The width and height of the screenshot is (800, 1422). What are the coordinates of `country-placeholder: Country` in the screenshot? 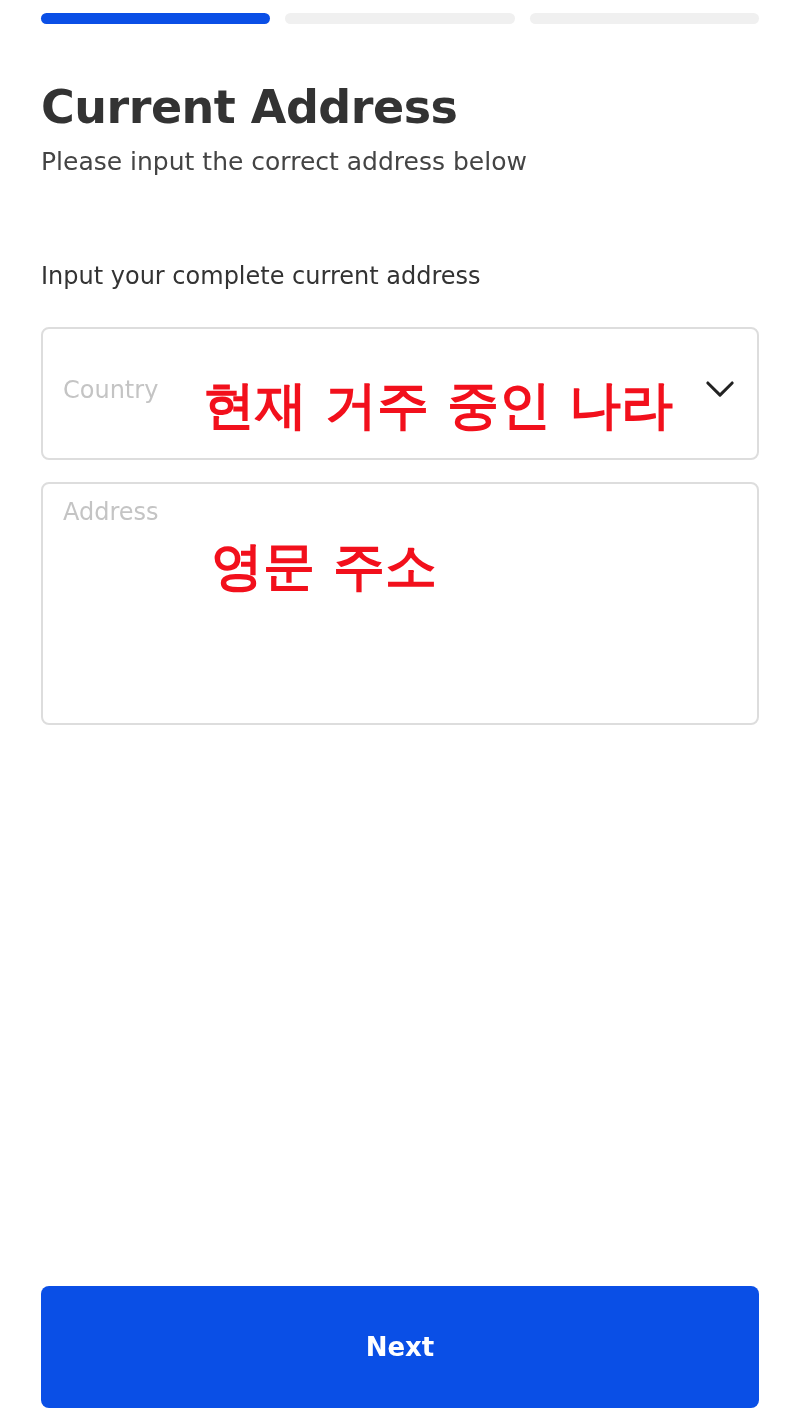 It's located at (111, 389).